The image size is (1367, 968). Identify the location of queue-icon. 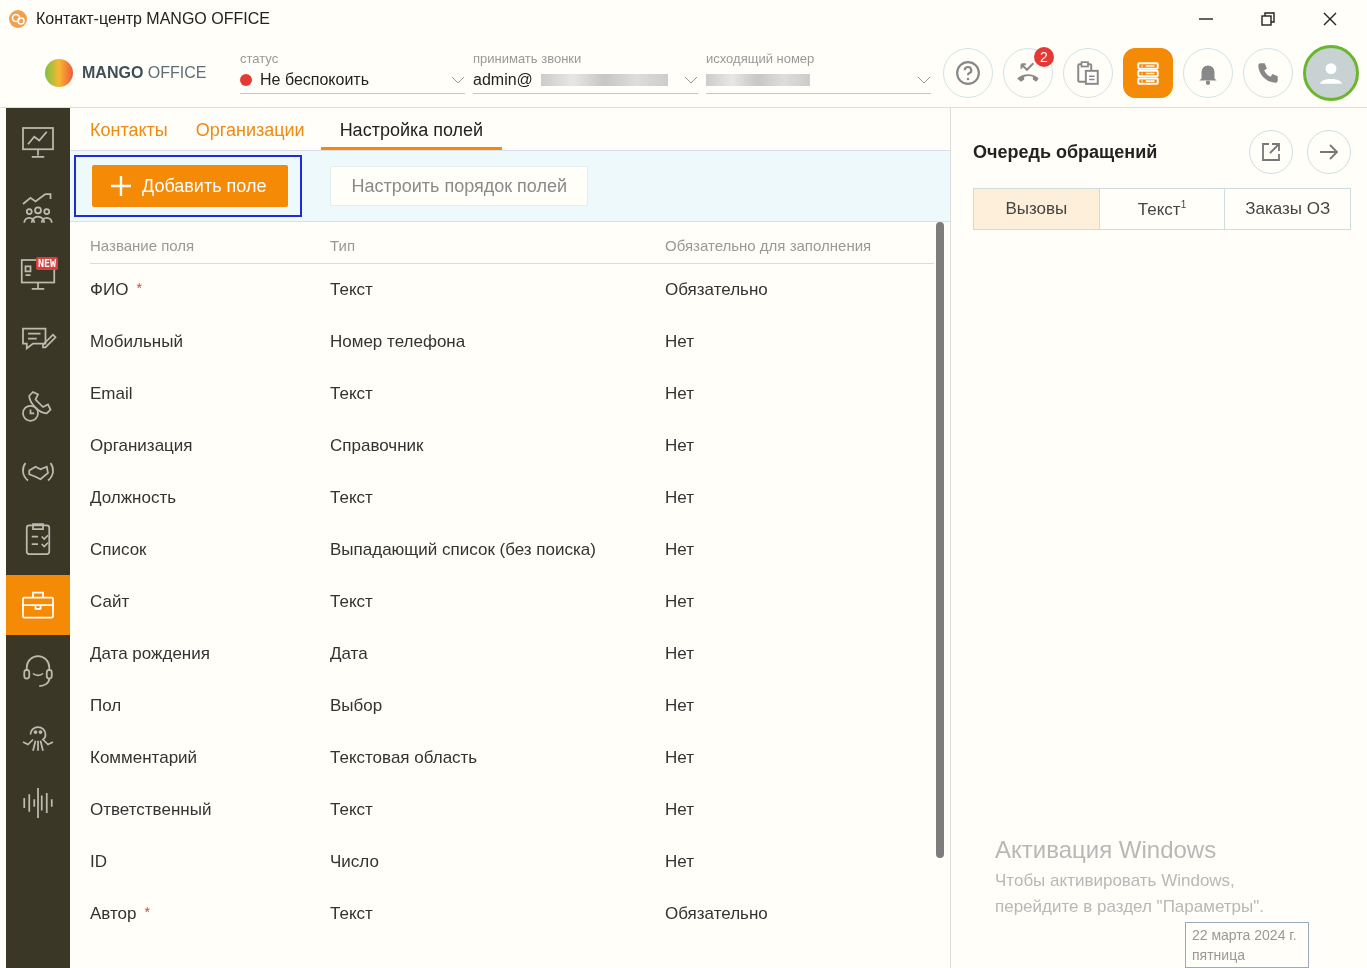
(1148, 72).